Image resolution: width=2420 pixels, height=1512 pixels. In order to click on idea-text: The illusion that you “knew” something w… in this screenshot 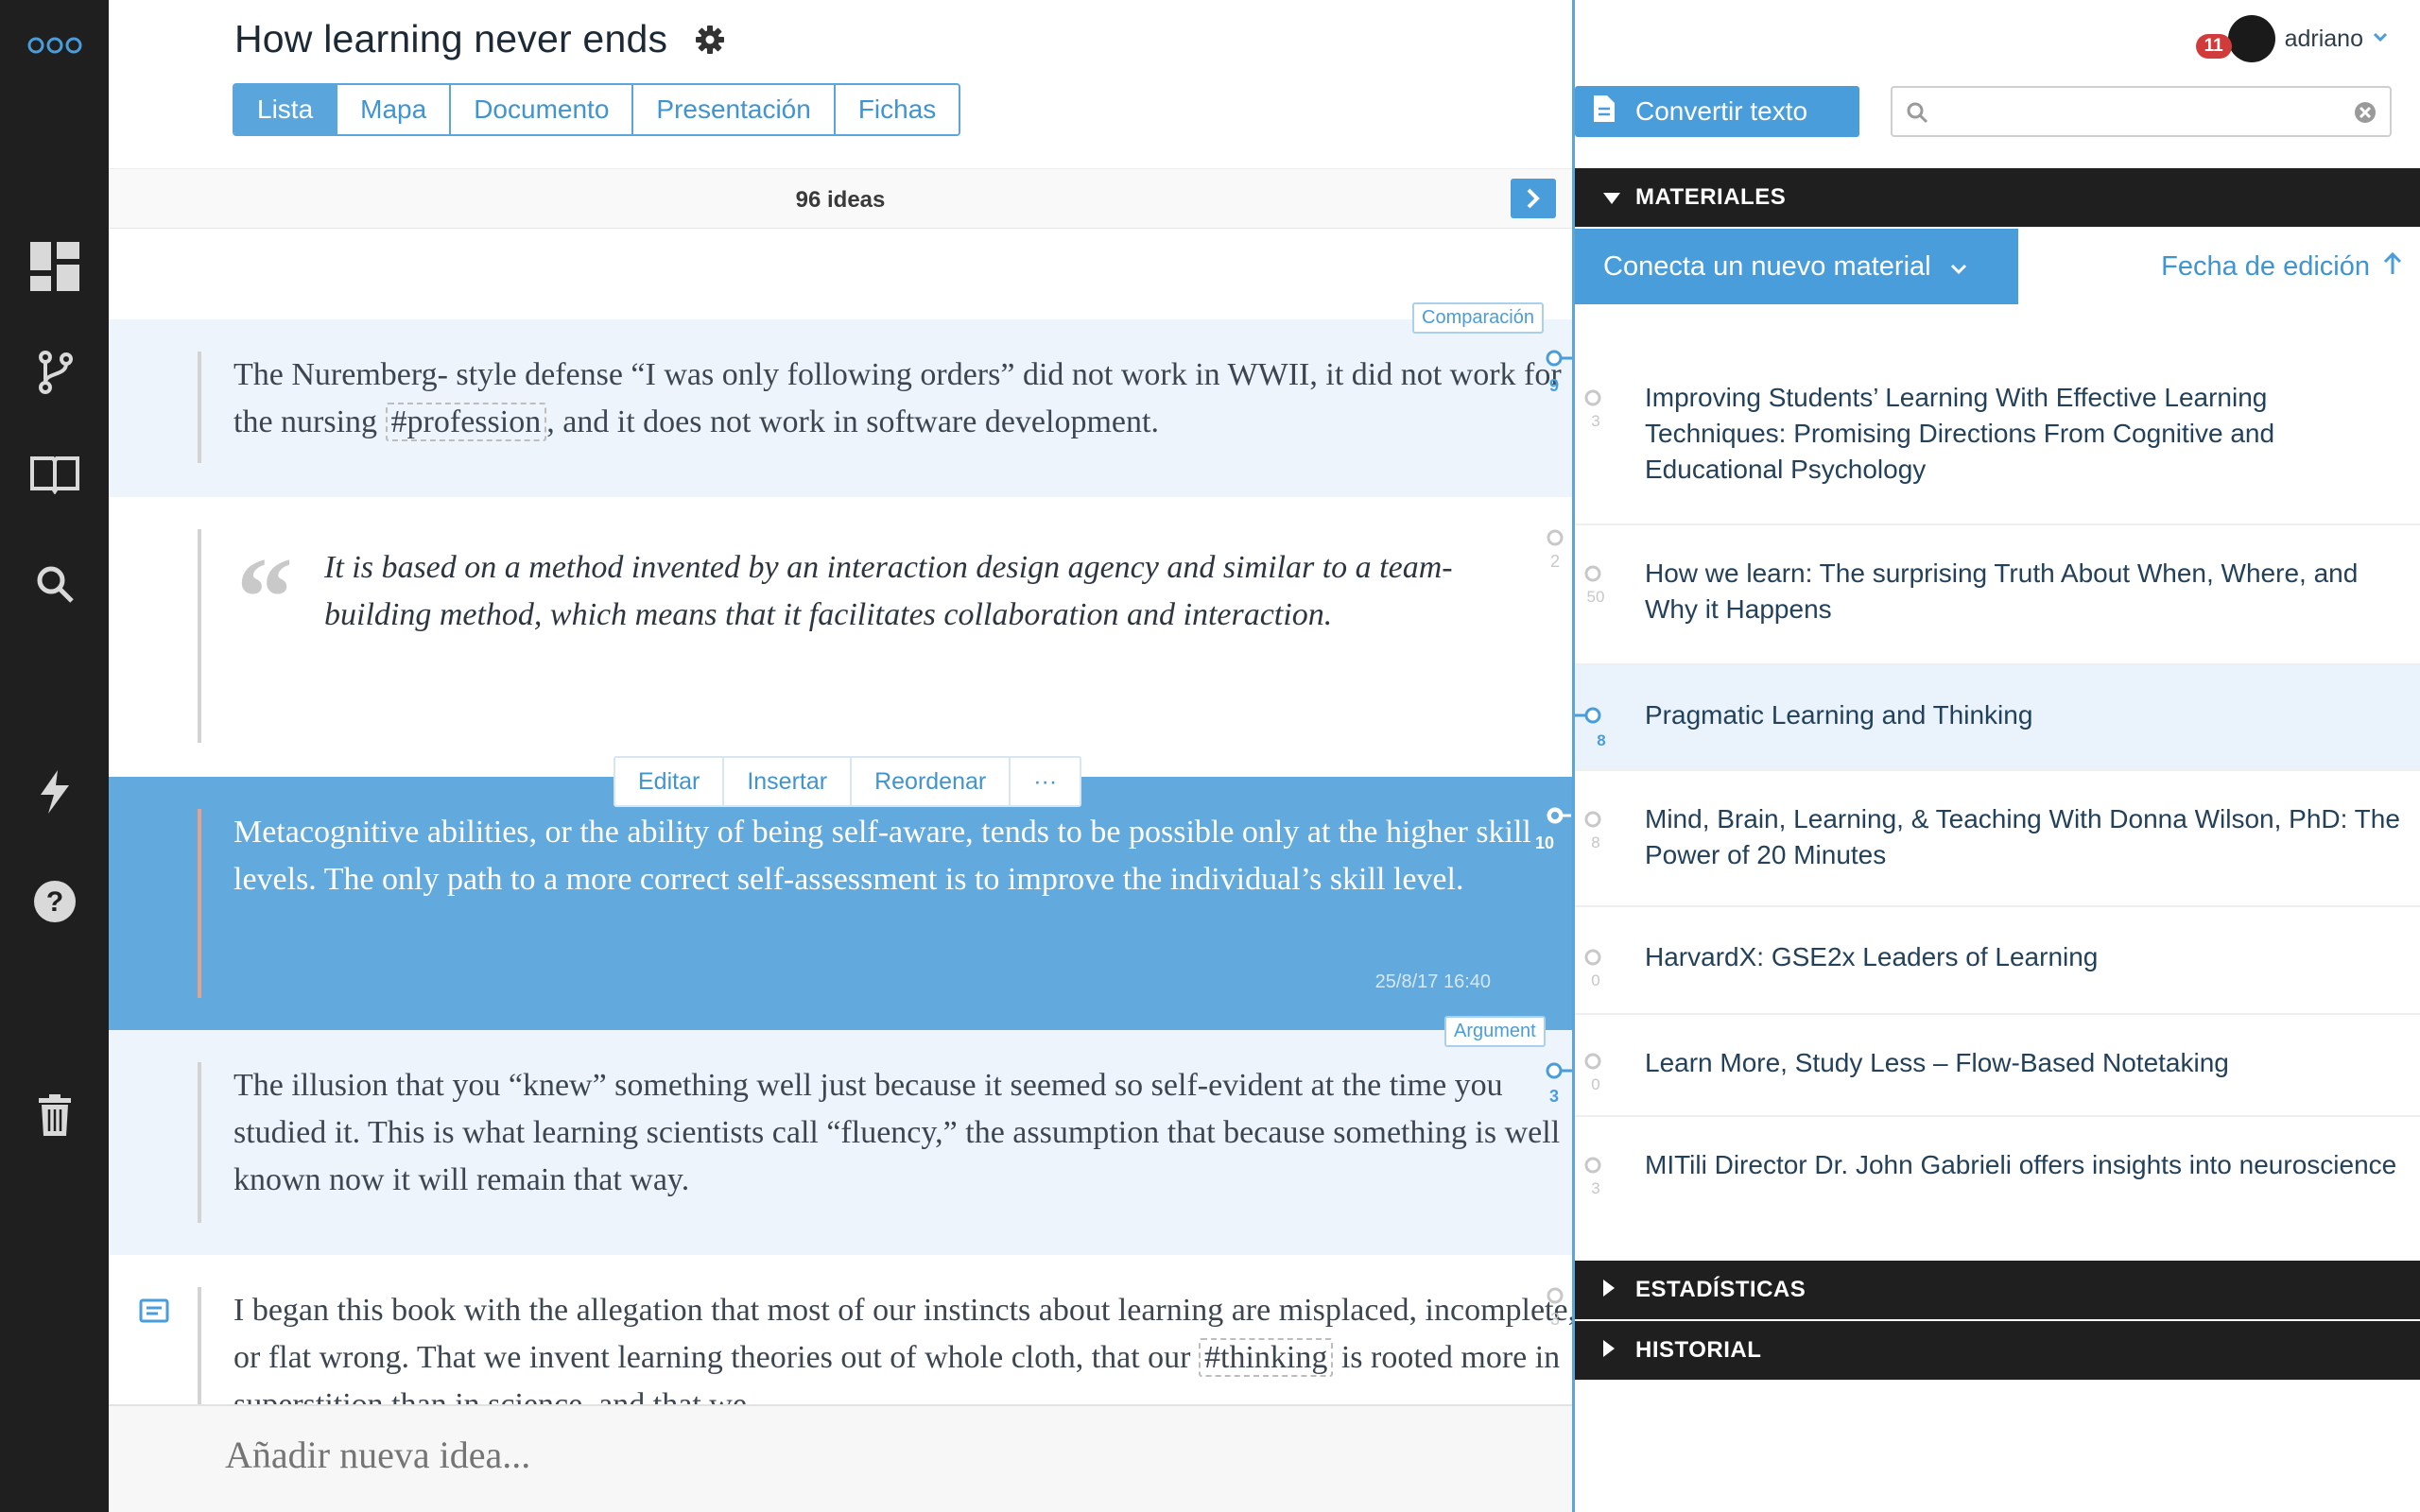, I will do `click(902, 1133)`.